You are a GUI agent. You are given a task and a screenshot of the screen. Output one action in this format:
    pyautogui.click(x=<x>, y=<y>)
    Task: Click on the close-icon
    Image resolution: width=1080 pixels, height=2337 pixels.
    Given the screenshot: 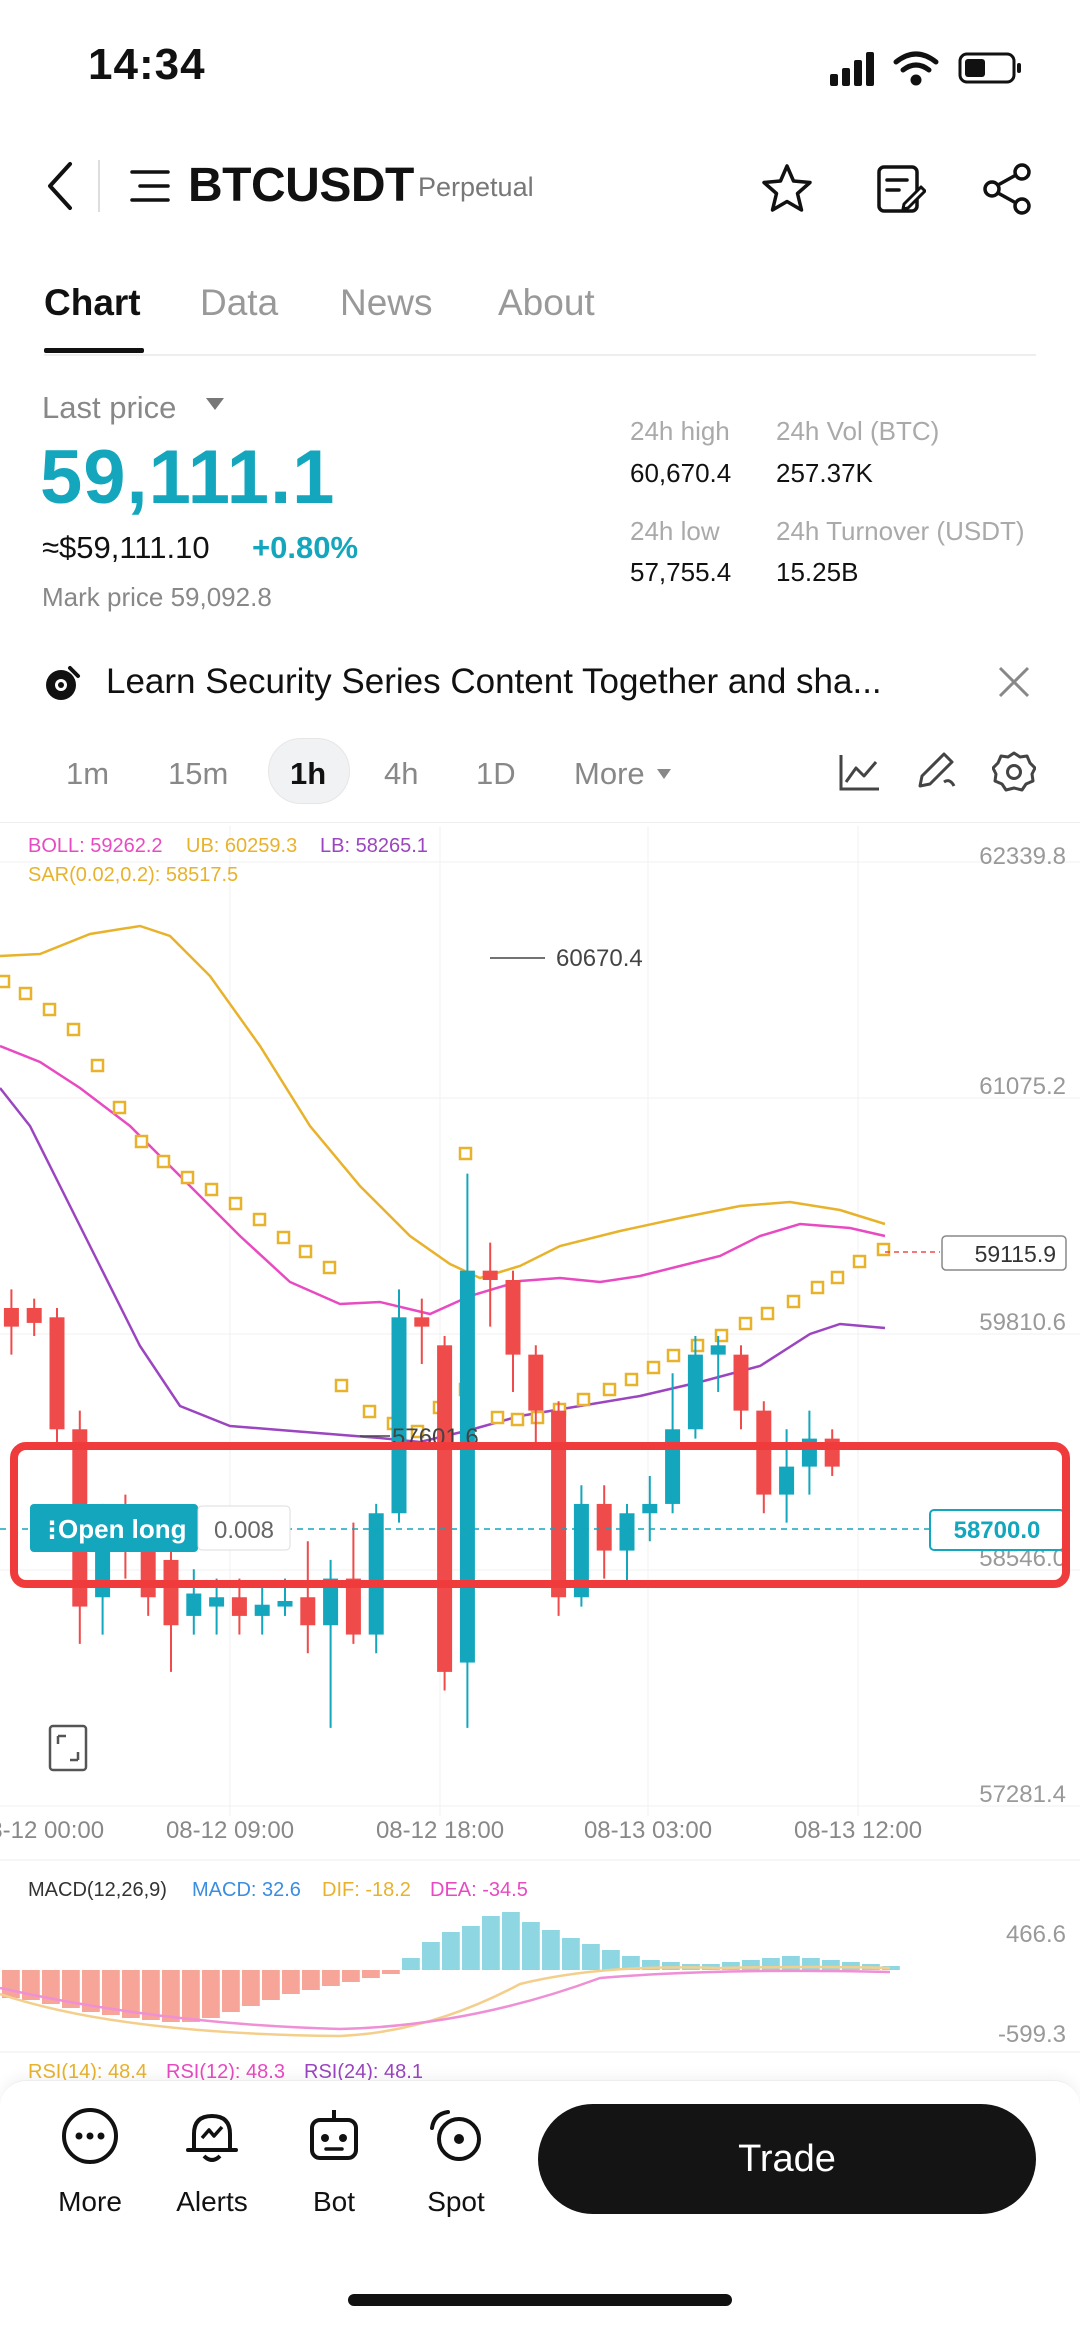 What is the action you would take?
    pyautogui.click(x=1014, y=682)
    